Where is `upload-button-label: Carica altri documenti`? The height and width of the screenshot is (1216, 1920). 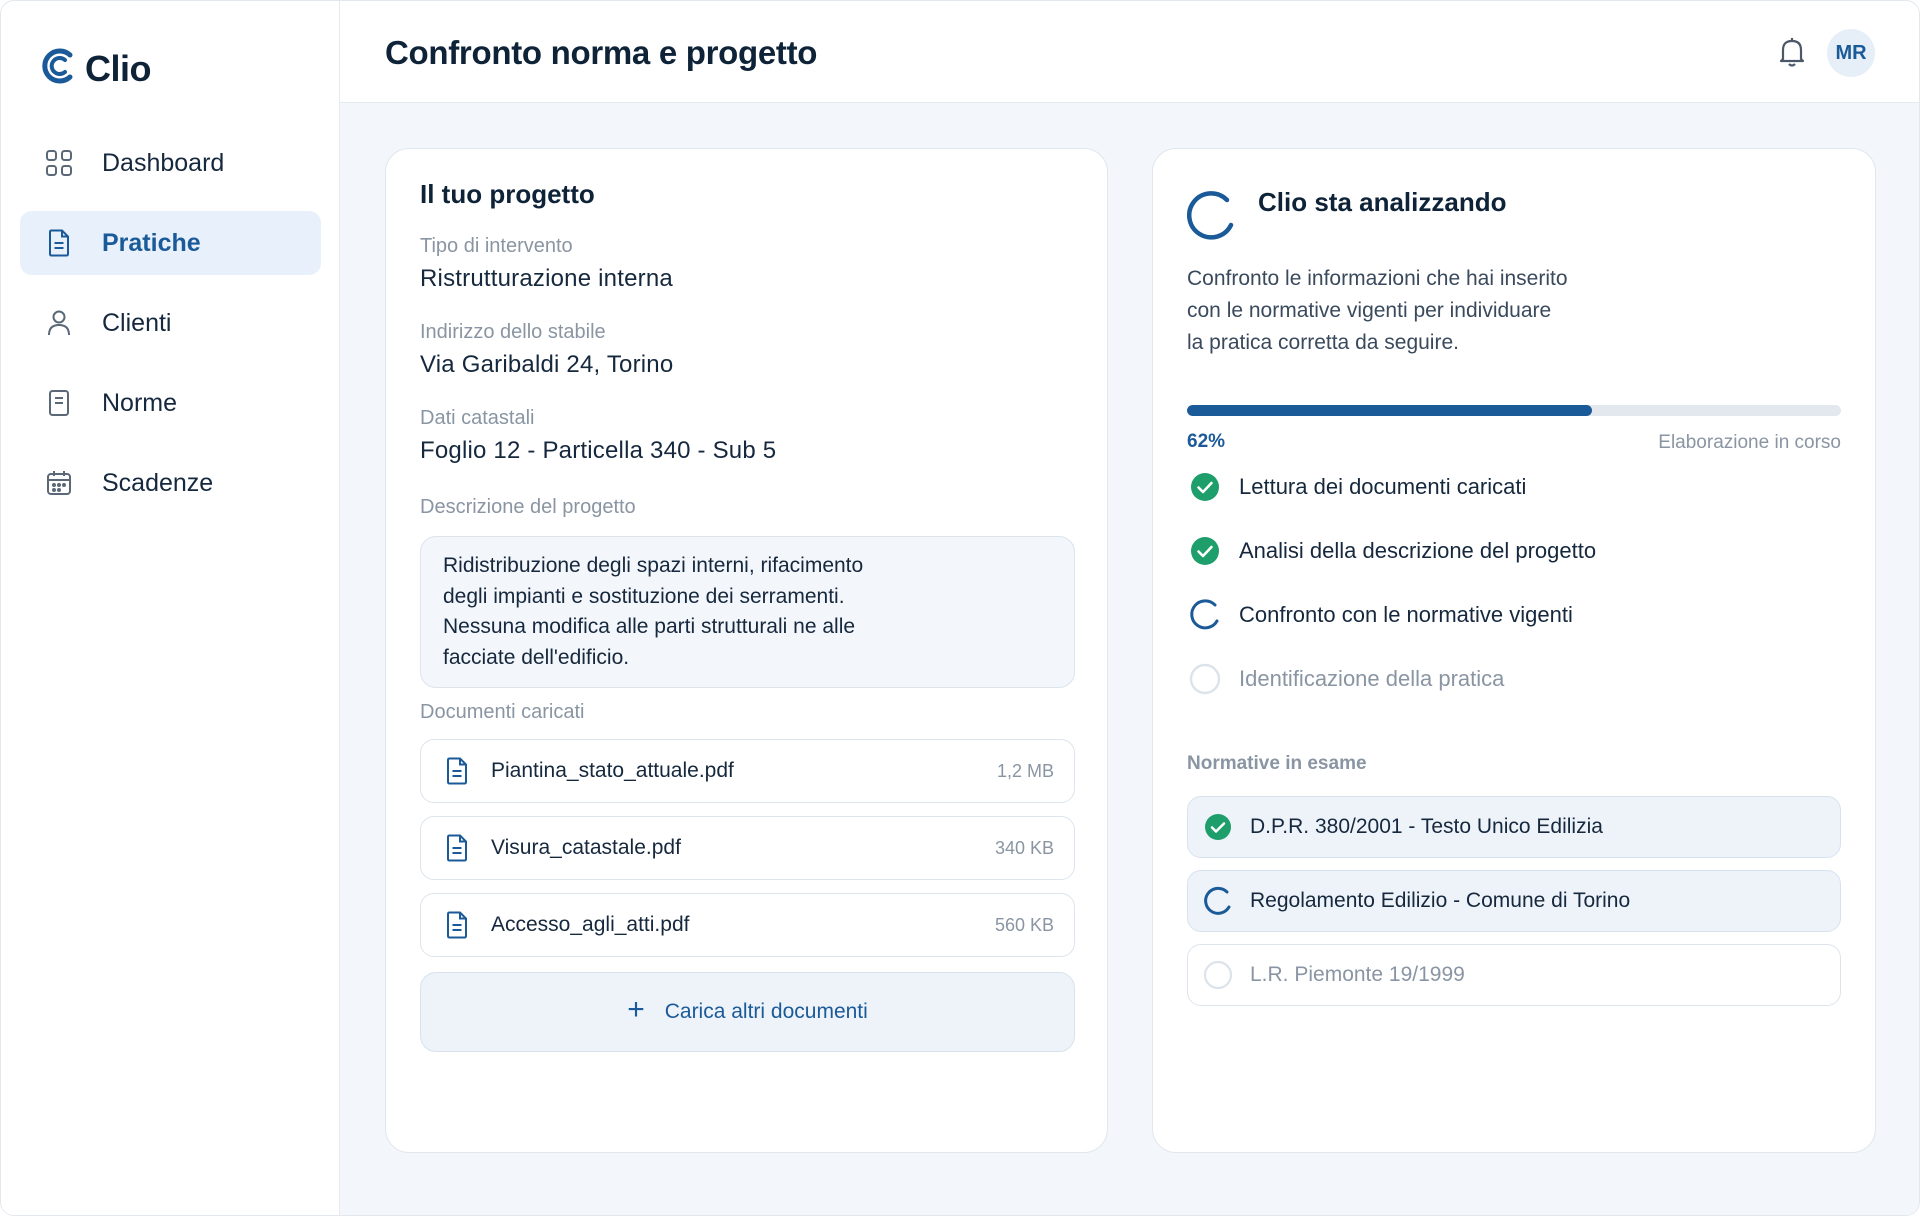 upload-button-label: Carica altri documenti is located at coordinates (766, 1011).